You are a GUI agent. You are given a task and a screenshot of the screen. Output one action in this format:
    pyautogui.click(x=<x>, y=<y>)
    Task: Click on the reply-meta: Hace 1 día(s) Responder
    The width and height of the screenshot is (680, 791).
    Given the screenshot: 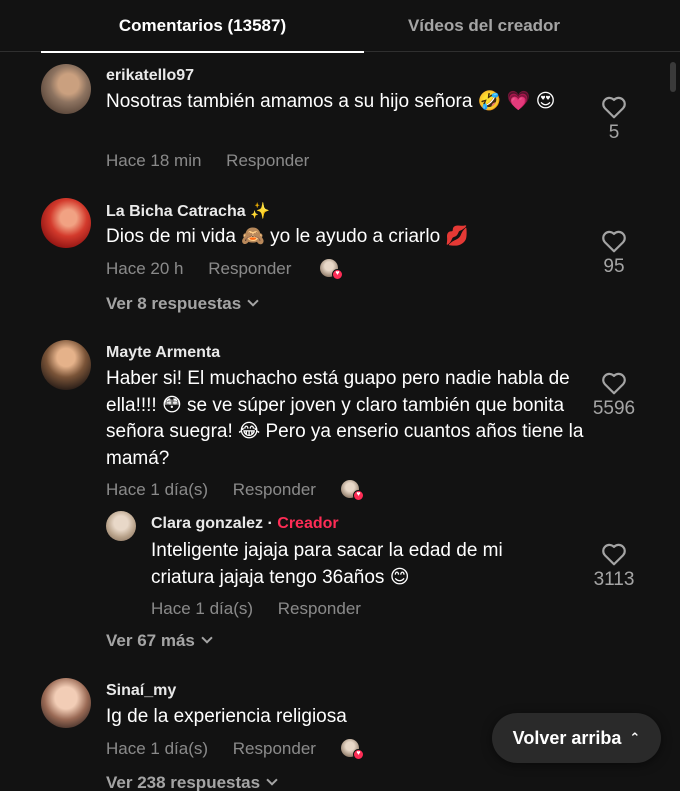 What is the action you would take?
    pyautogui.click(x=266, y=609)
    